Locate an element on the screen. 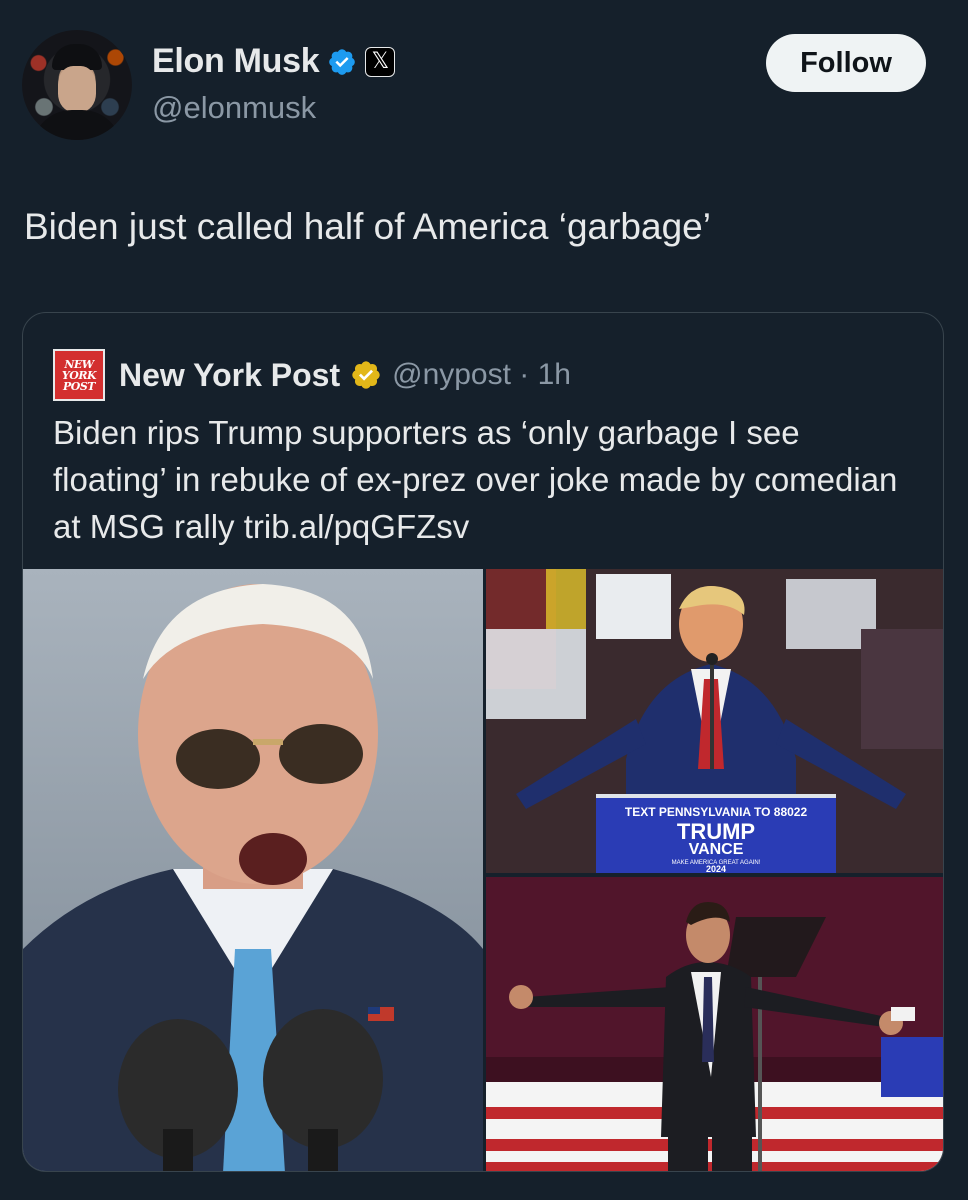  blue-check-icon is located at coordinates (342, 61).